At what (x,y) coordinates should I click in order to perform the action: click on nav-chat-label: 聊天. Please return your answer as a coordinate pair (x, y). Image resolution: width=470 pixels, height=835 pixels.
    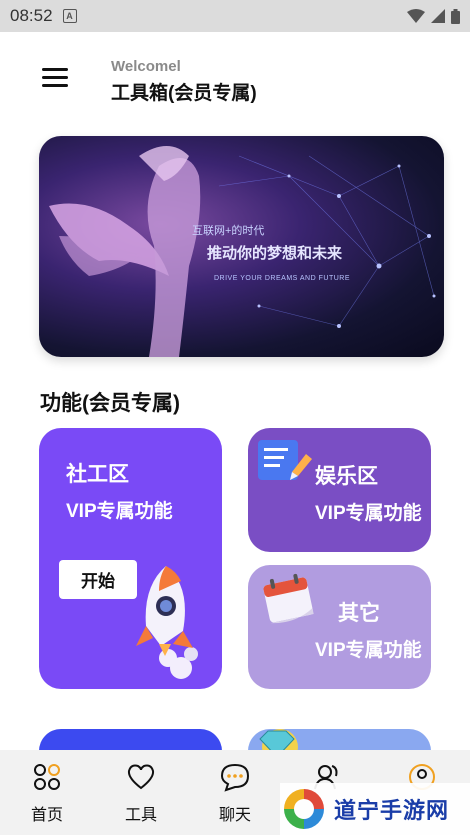
    Looking at the image, I should click on (234, 815).